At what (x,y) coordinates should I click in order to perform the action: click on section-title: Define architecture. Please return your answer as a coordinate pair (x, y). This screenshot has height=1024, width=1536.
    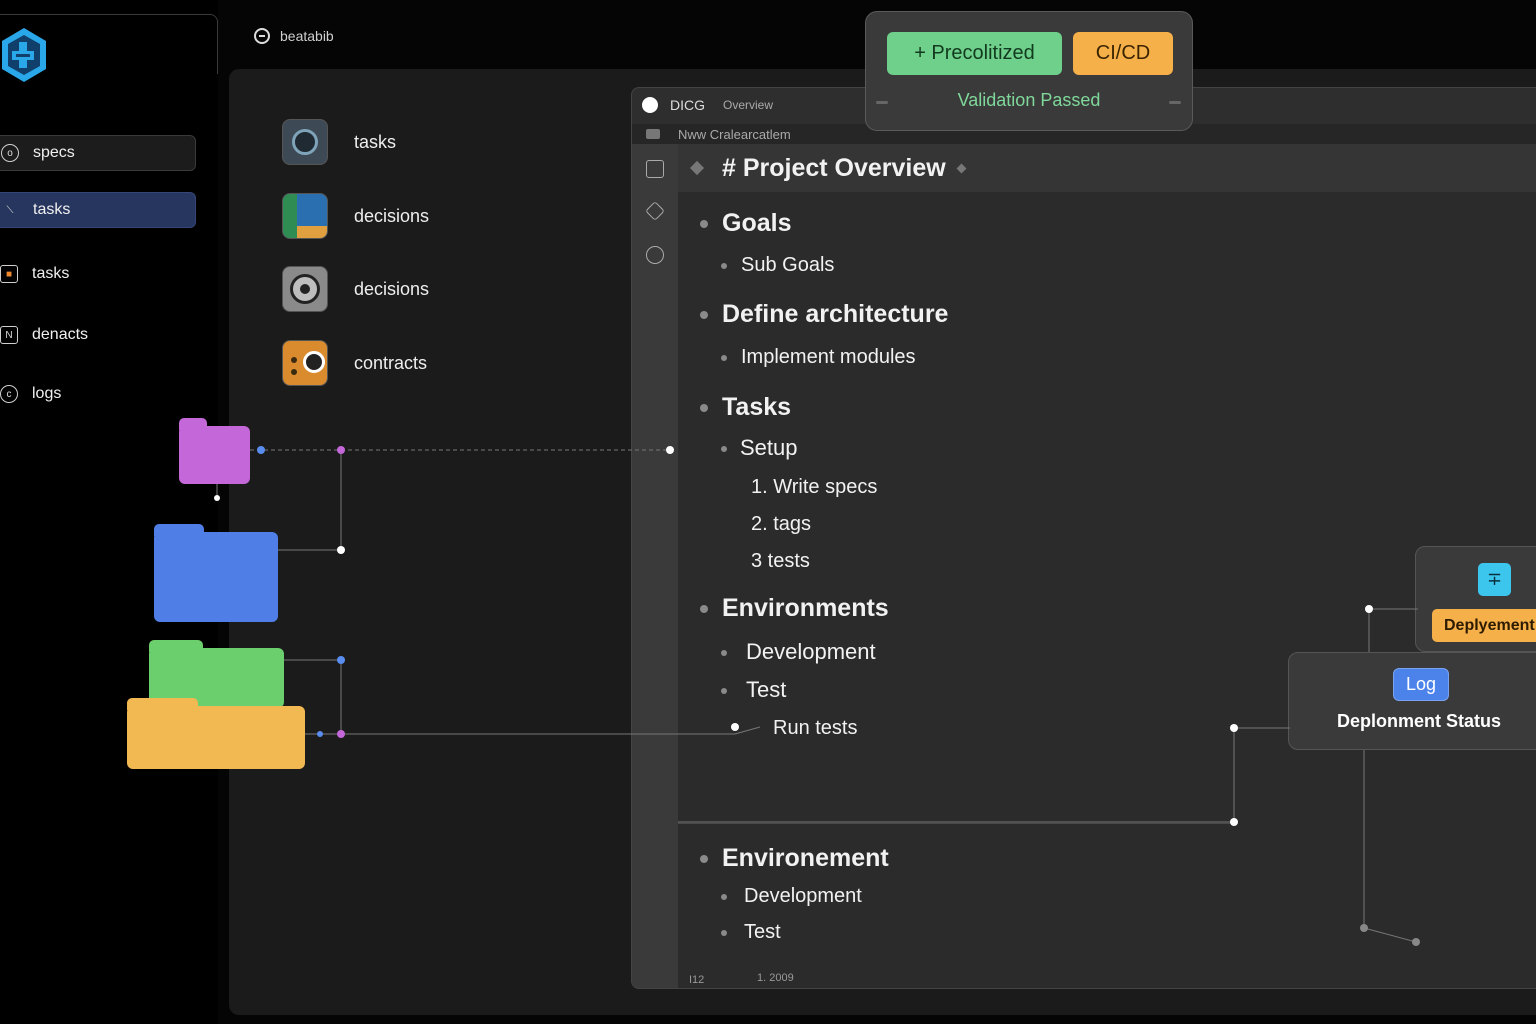
    Looking at the image, I should click on (835, 314).